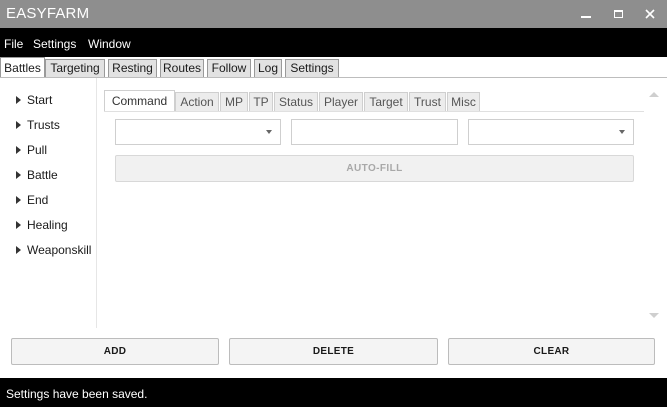 The height and width of the screenshot is (407, 667). I want to click on scroll-down-arrow-icon, so click(654, 315).